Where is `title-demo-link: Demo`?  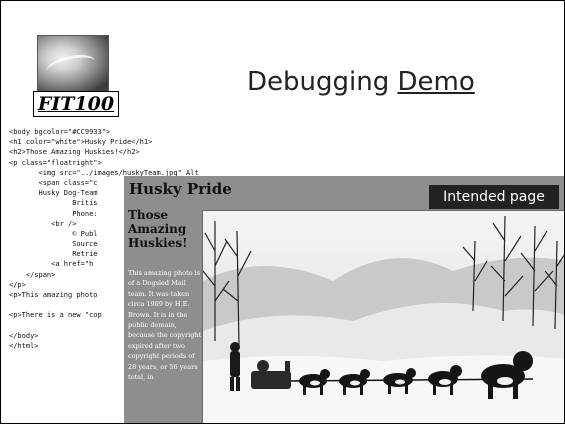
title-demo-link: Demo is located at coordinates (435, 82).